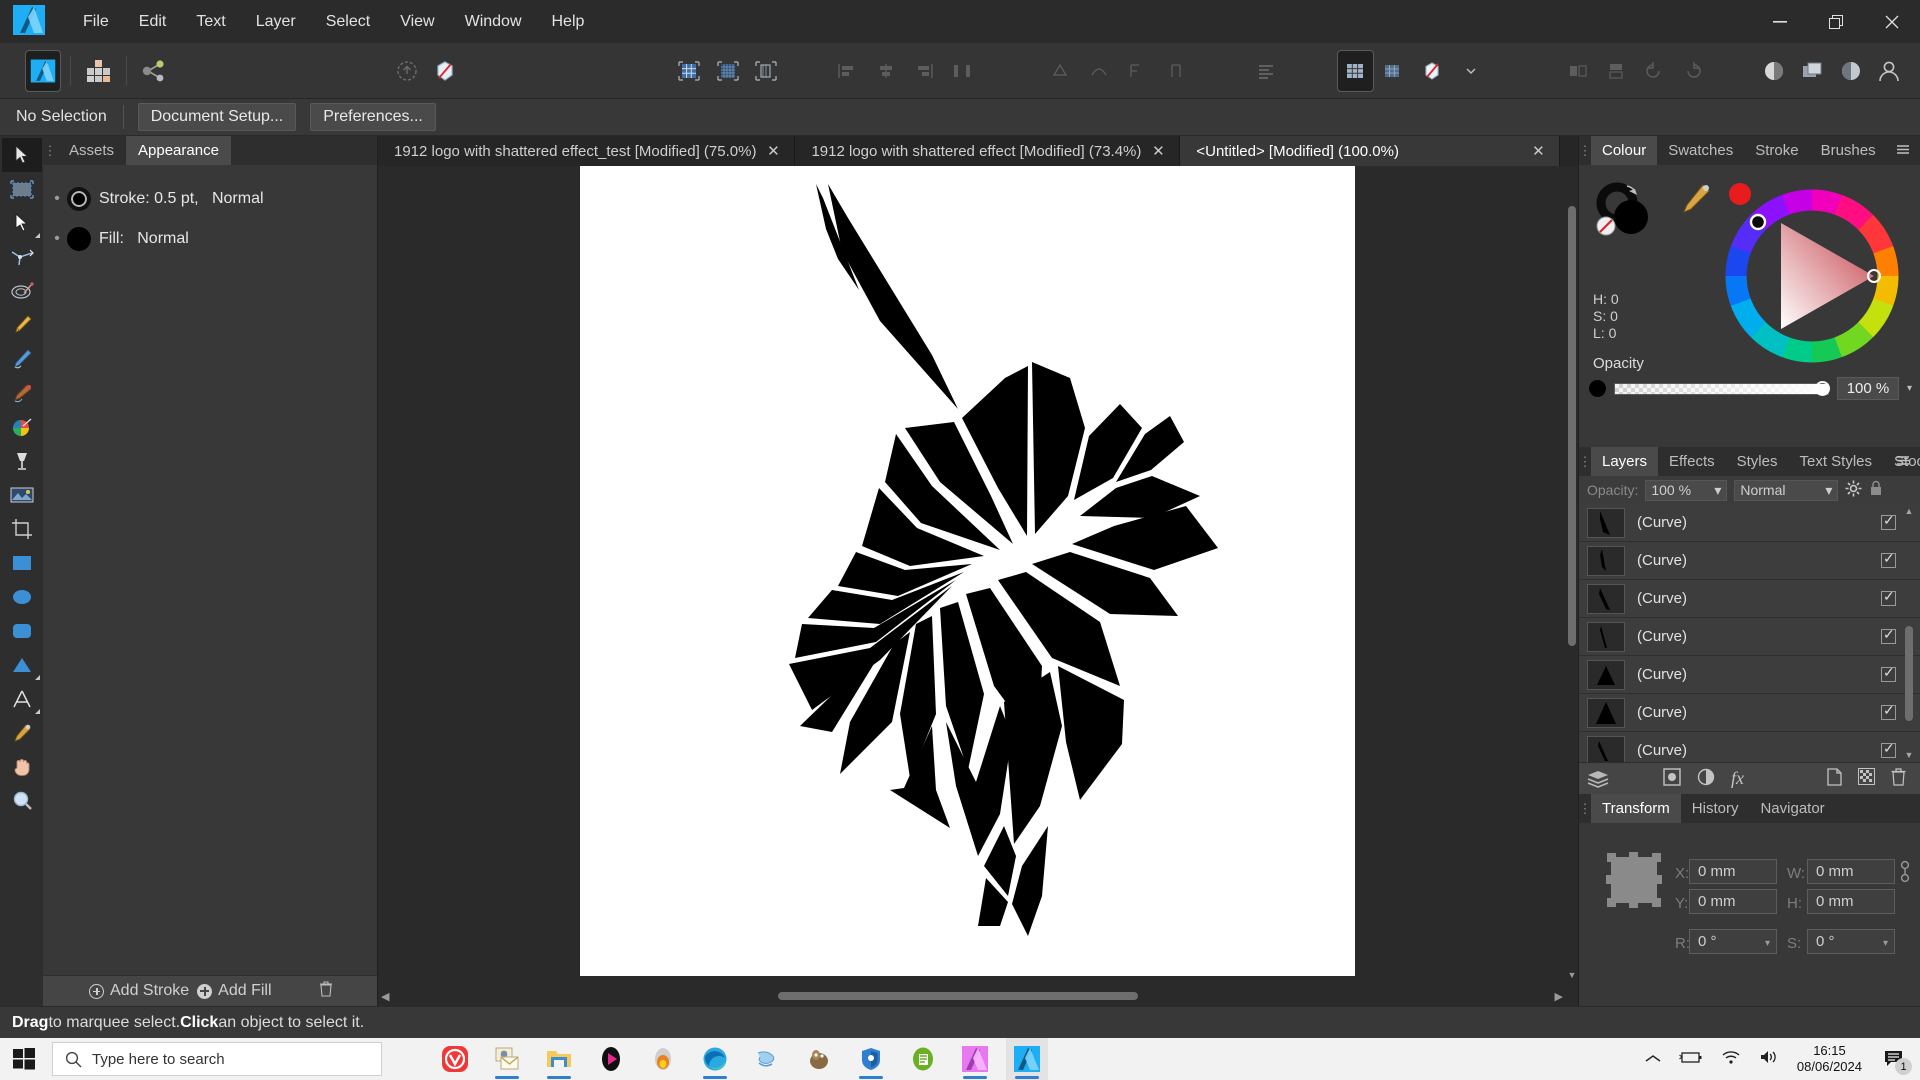 The height and width of the screenshot is (1080, 1920). Describe the element at coordinates (1624, 150) in the screenshot. I see `tab-colour: Colour` at that location.